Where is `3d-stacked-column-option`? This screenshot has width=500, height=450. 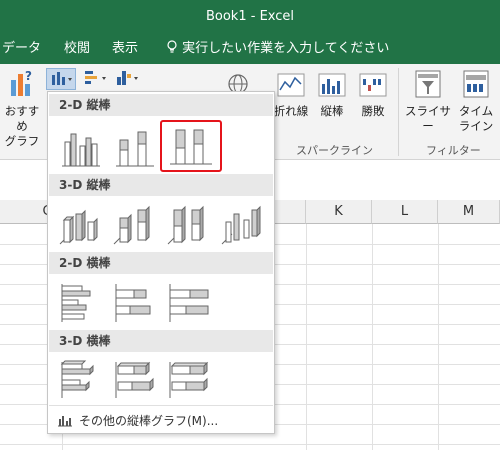
3d-stacked-column-option is located at coordinates (135, 225).